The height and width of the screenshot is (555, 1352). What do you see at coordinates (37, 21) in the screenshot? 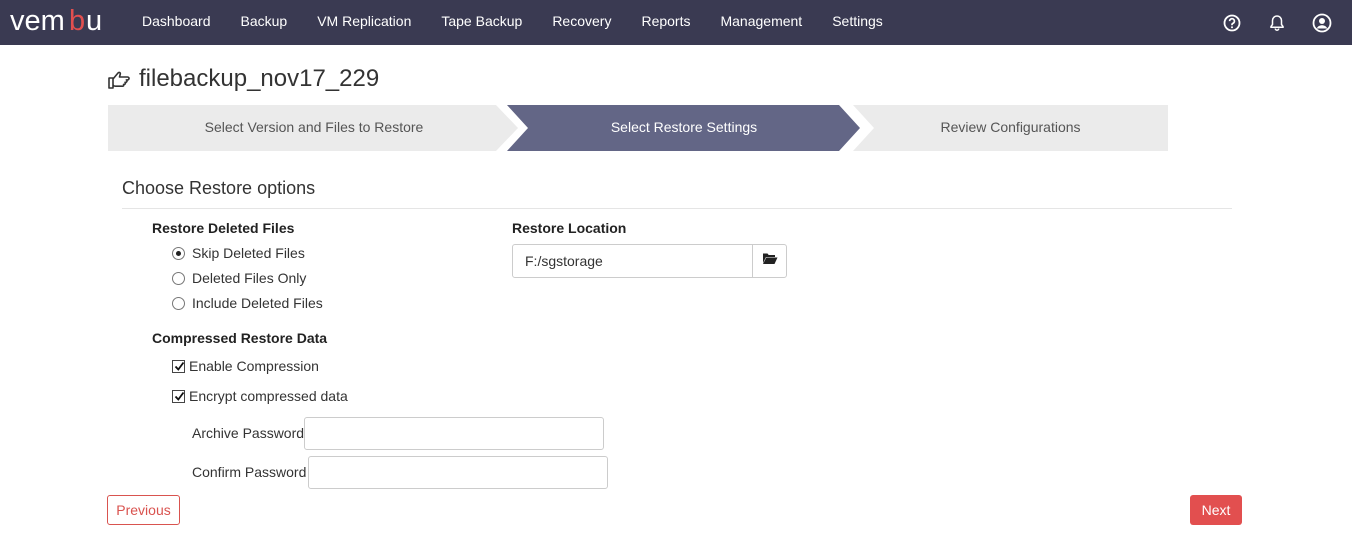
I see `svg-text: vem` at bounding box center [37, 21].